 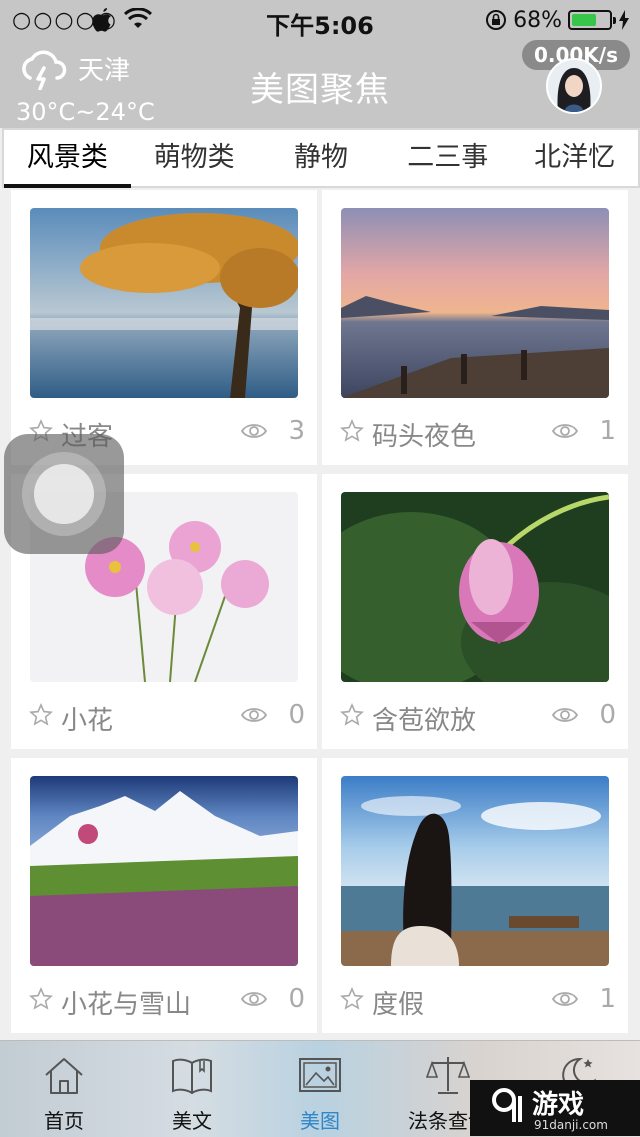 What do you see at coordinates (424, 437) in the screenshot?
I see `photo-title: 码头夜色` at bounding box center [424, 437].